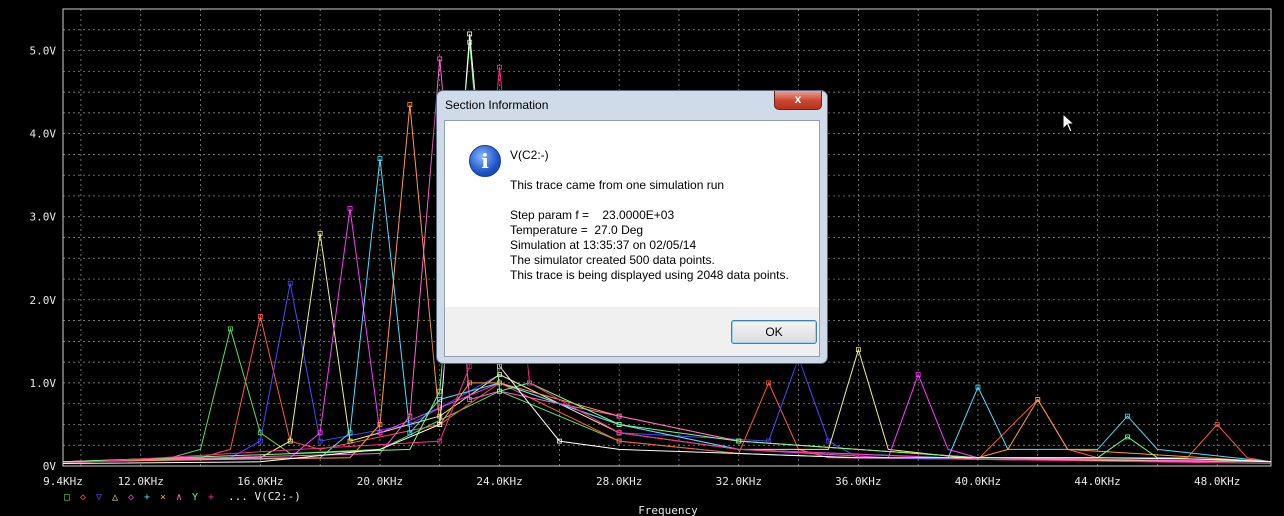 The image size is (1284, 516). I want to click on x-tick-label: 16.0KHz, so click(260, 481).